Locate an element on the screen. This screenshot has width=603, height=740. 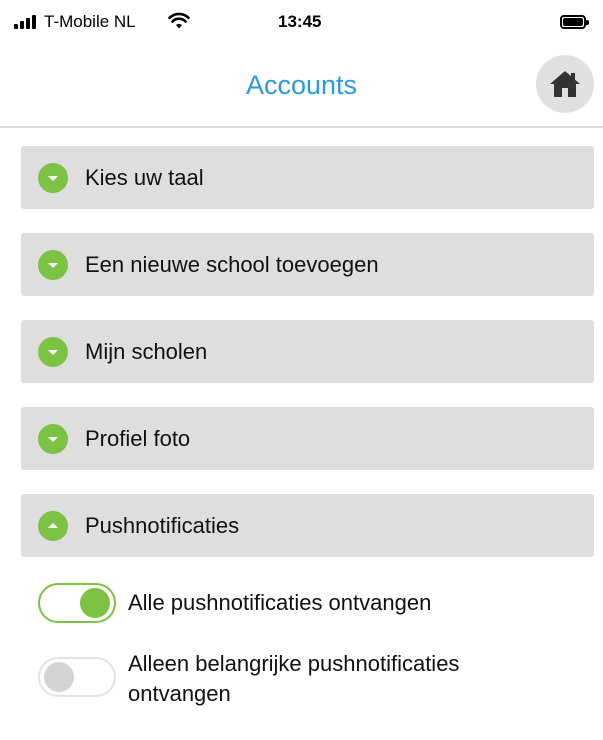
status-bar: T-Mobile NL 13:45 is located at coordinates (301, 23).